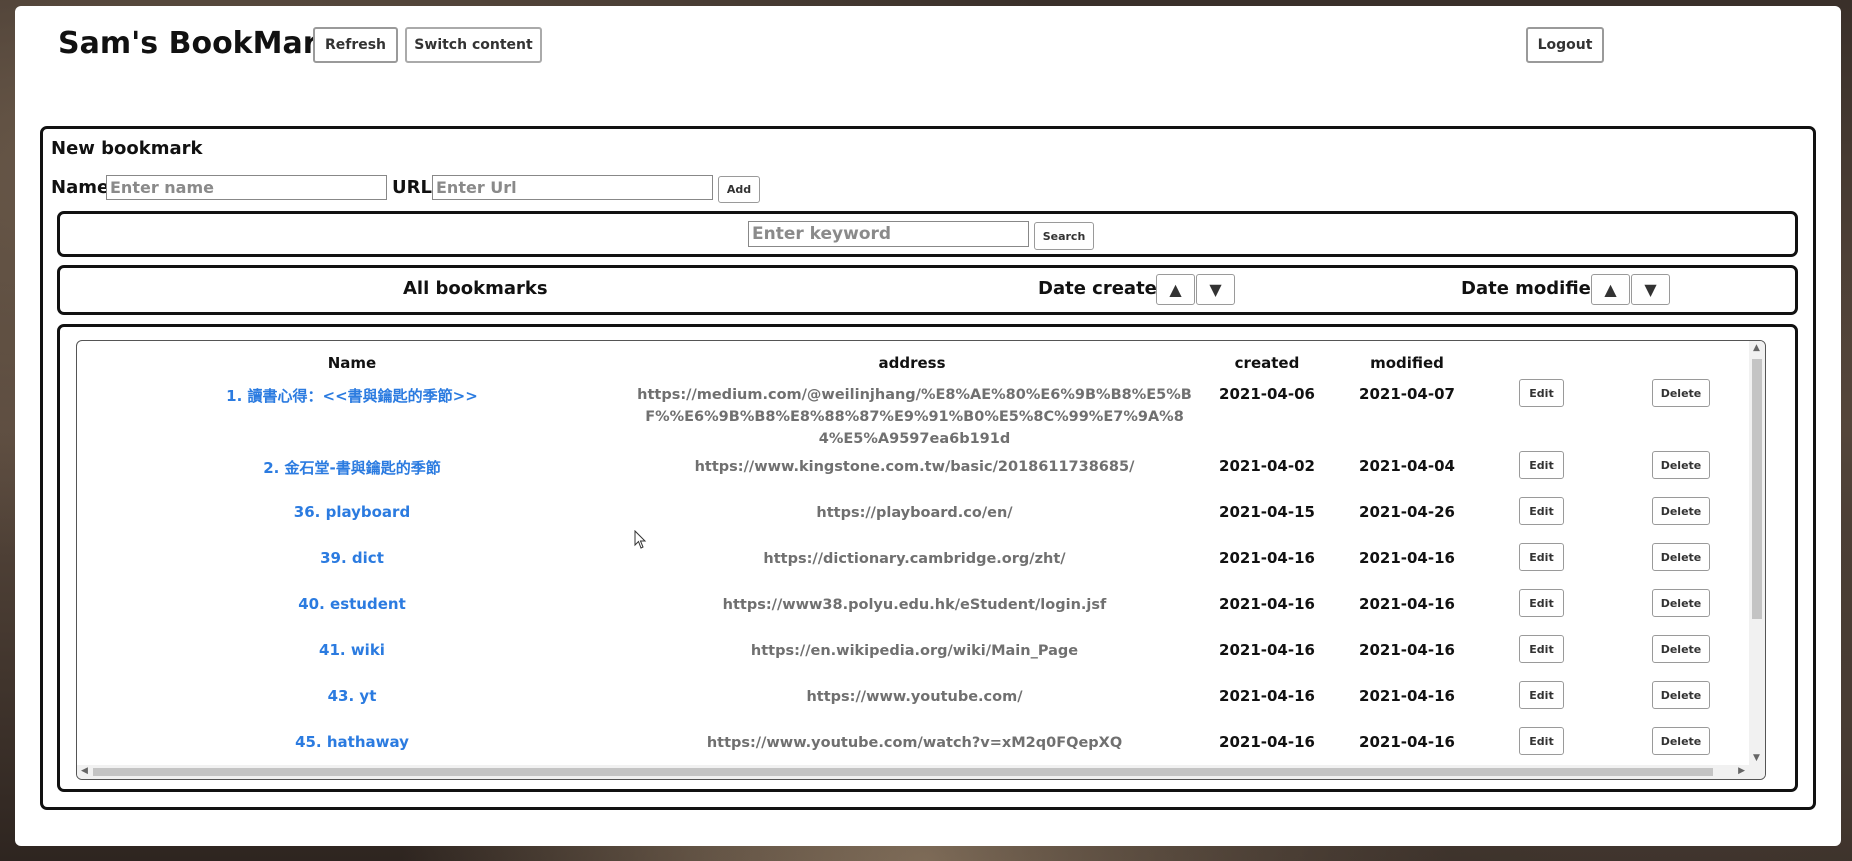 The height and width of the screenshot is (861, 1852). Describe the element at coordinates (914, 513) in the screenshot. I see `bookmark-address: https://playboard.co/en/` at that location.